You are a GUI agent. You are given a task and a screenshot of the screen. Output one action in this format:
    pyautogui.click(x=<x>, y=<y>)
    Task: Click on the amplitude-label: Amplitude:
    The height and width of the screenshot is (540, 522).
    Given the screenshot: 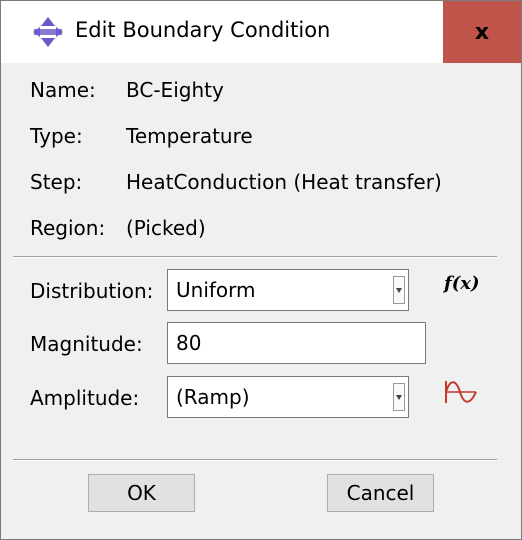 What is the action you would take?
    pyautogui.click(x=85, y=398)
    